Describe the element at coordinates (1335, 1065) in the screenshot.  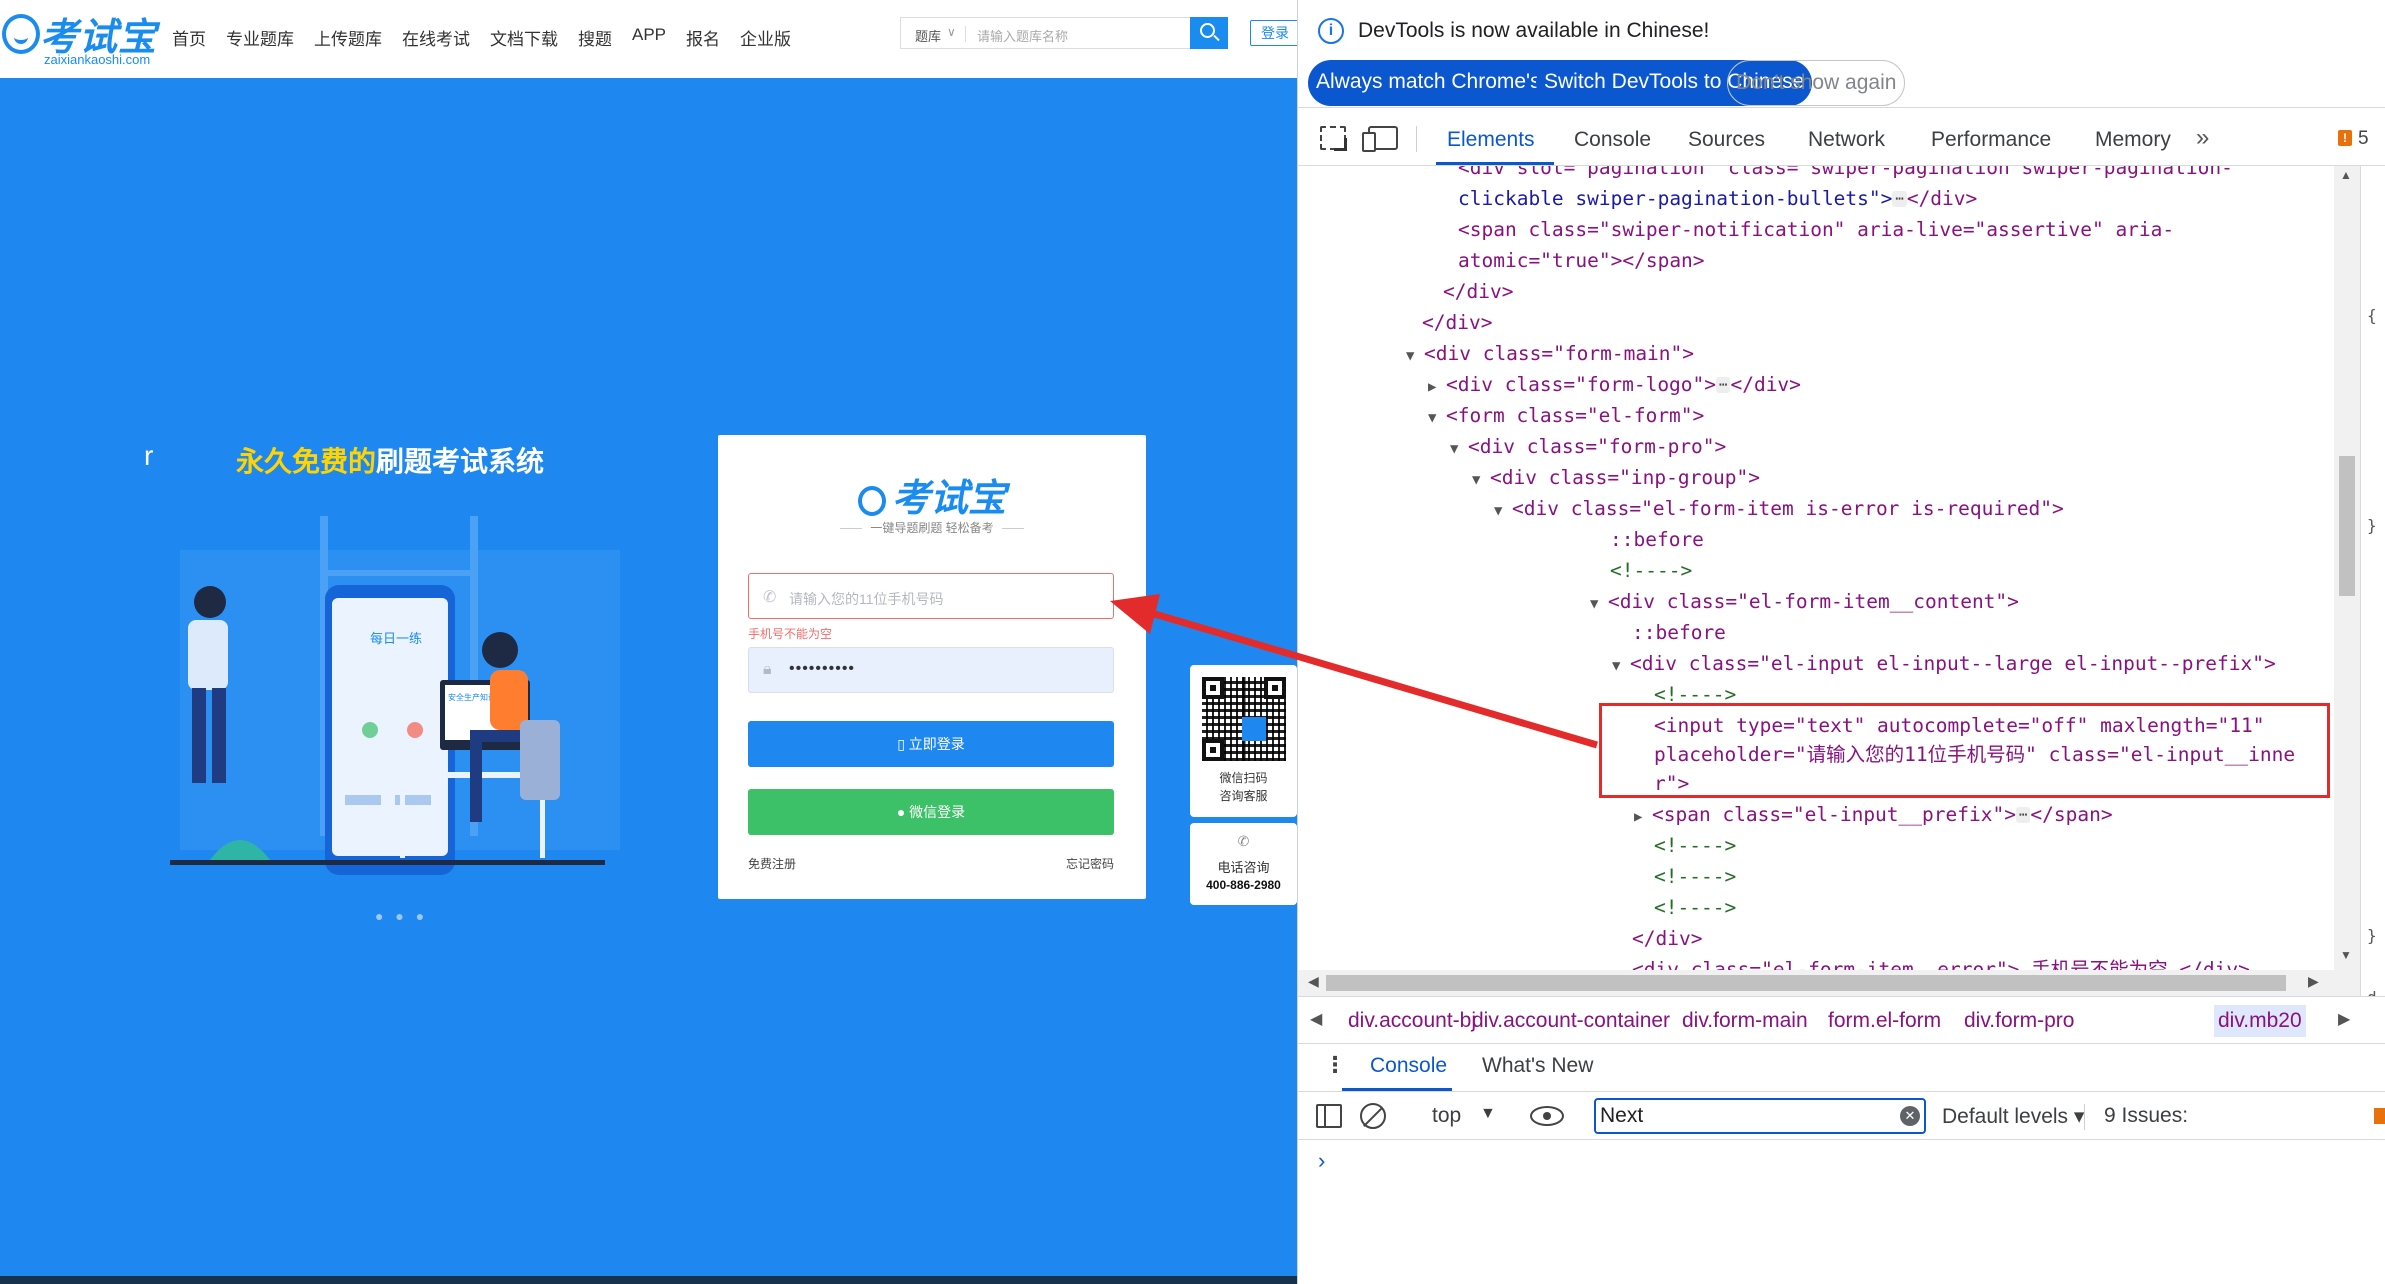
I see `drawer-menu-icon: ⋮` at that location.